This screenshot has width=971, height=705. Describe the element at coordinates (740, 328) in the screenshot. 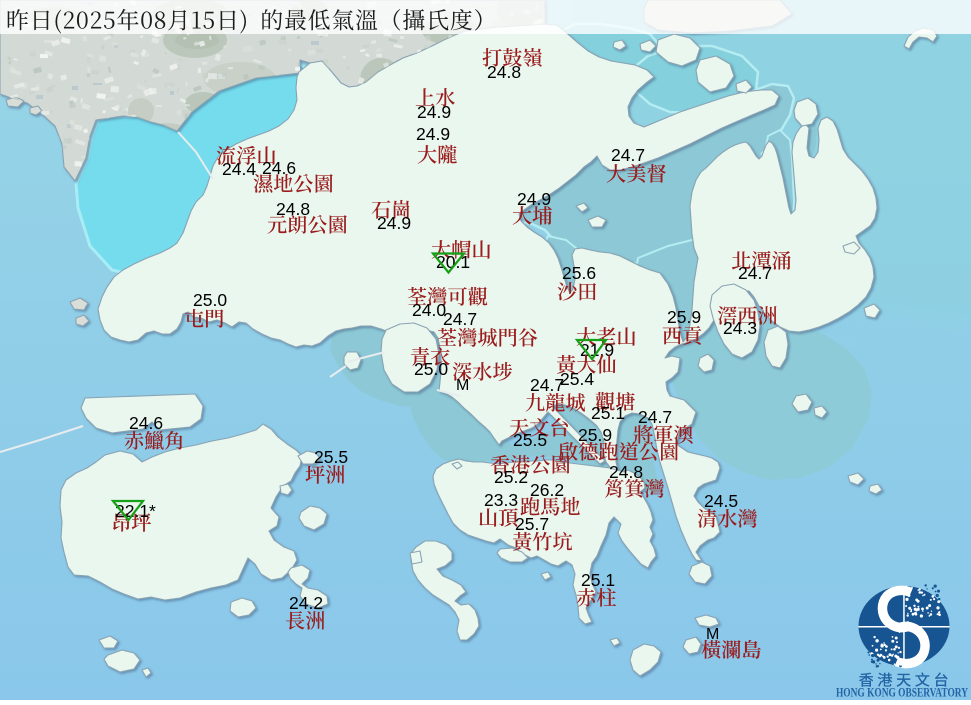

I see `svg-text: 24.3` at that location.